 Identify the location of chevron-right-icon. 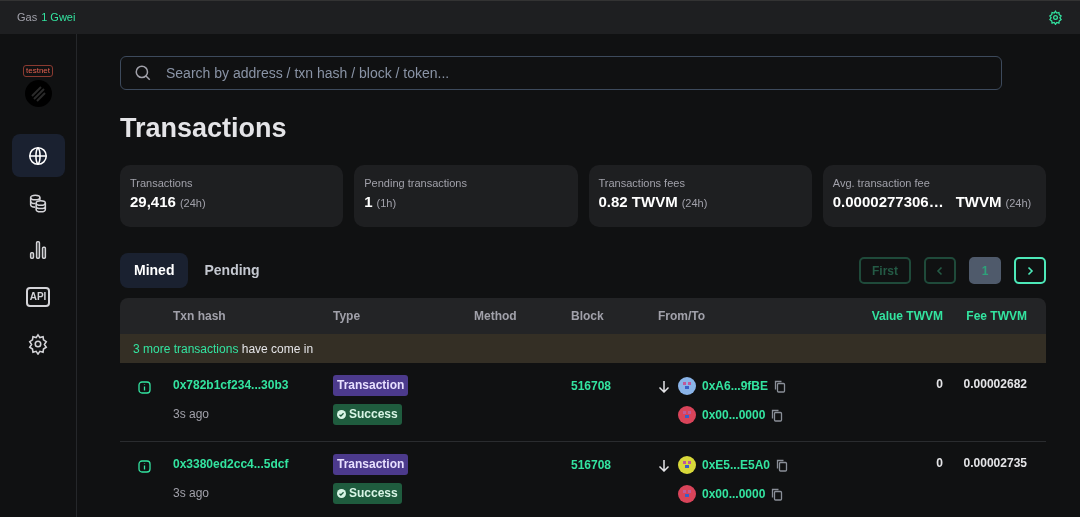
(1030, 270).